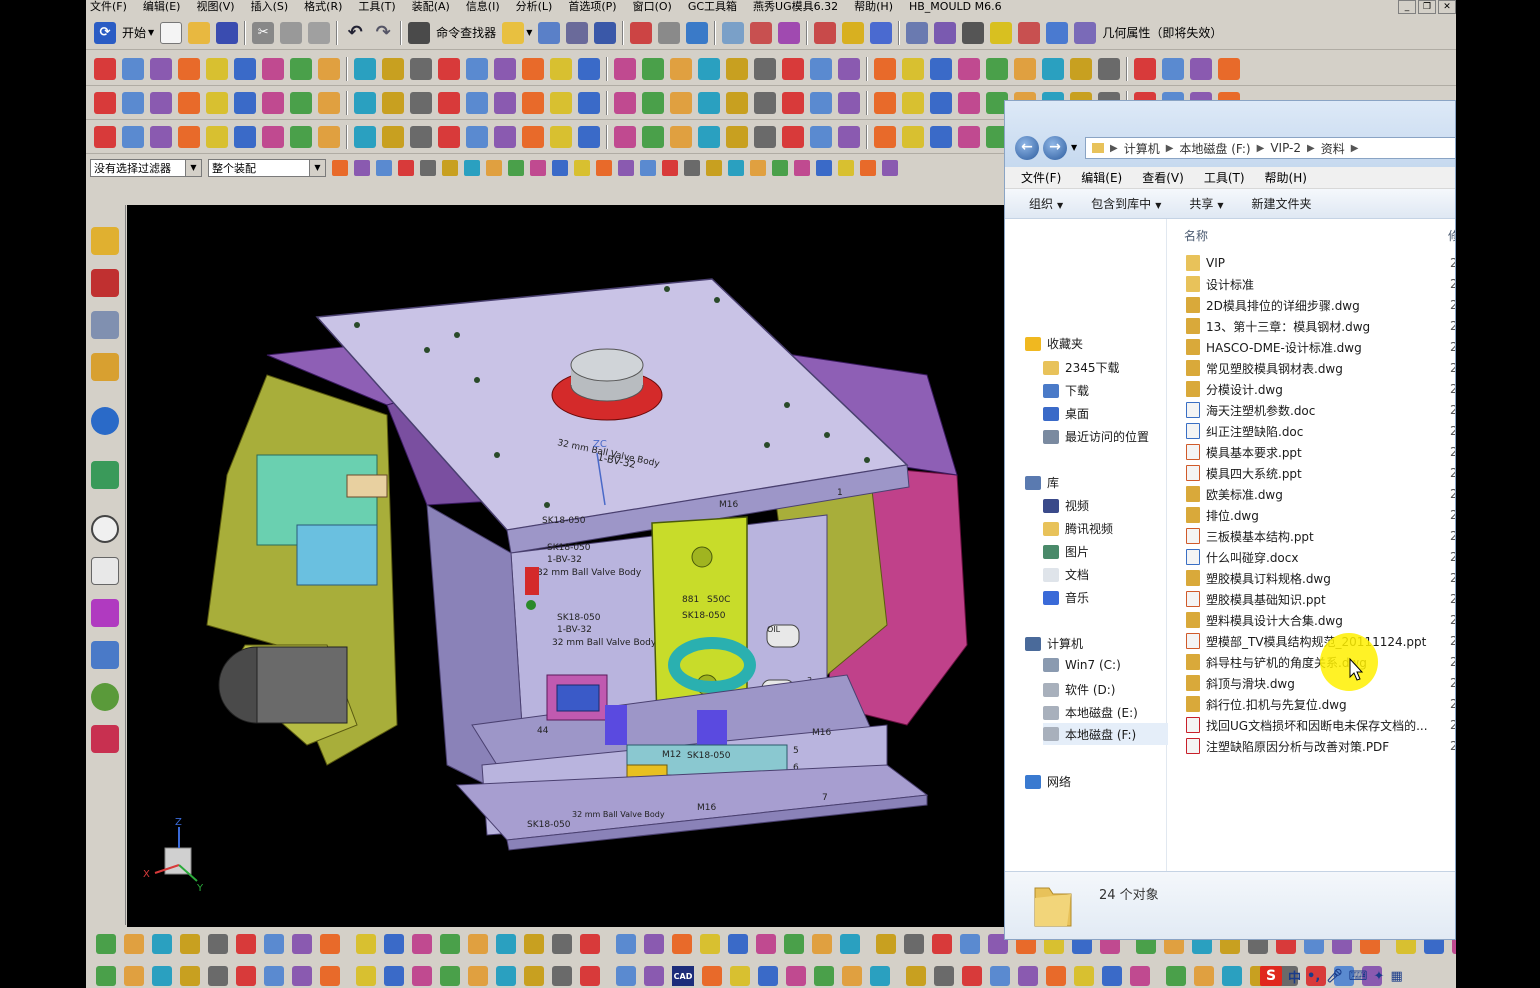 The height and width of the screenshot is (988, 1540). What do you see at coordinates (105, 697) in the screenshot?
I see `roles-icon` at bounding box center [105, 697].